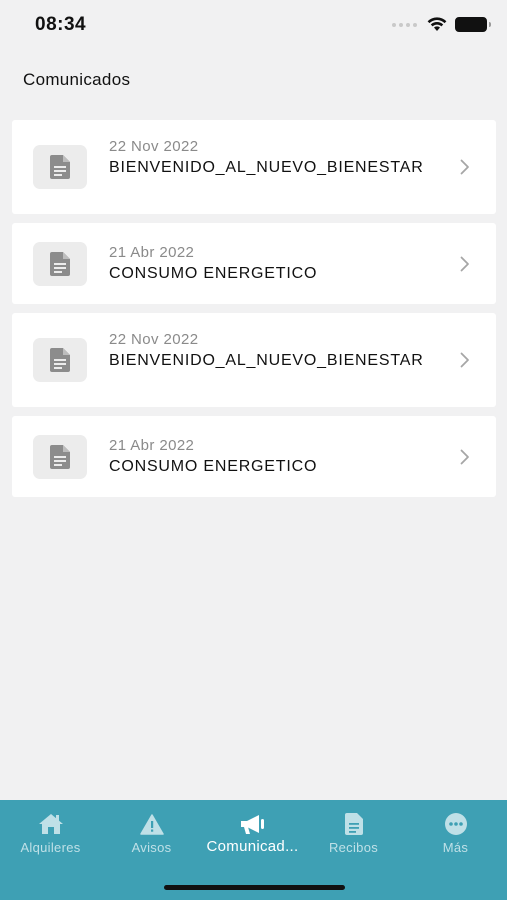 This screenshot has height=900, width=507. What do you see at coordinates (456, 824) in the screenshot?
I see `more-icon` at bounding box center [456, 824].